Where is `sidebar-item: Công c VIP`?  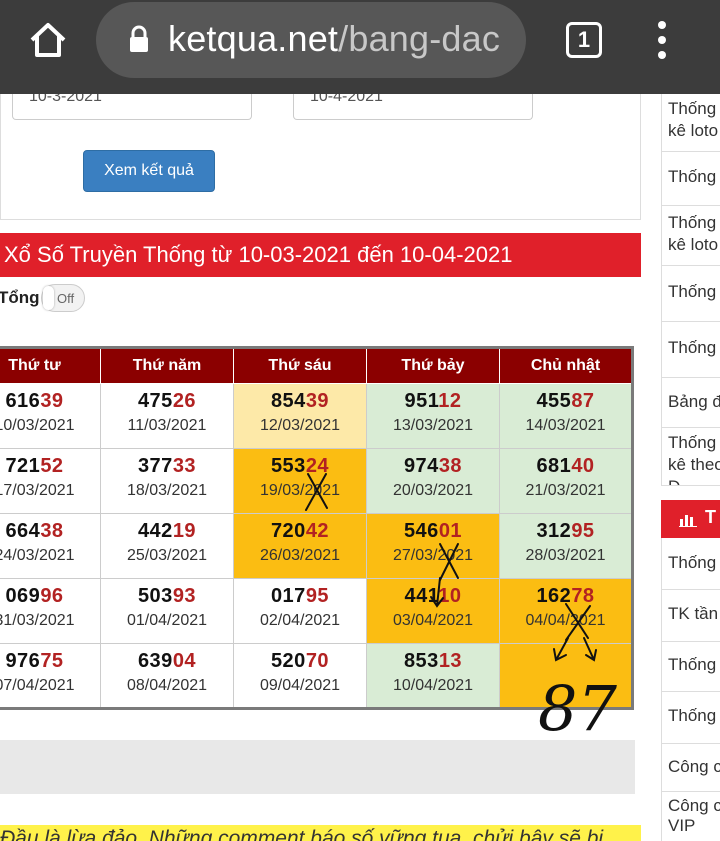
sidebar-item: Công c VIP is located at coordinates (690, 816).